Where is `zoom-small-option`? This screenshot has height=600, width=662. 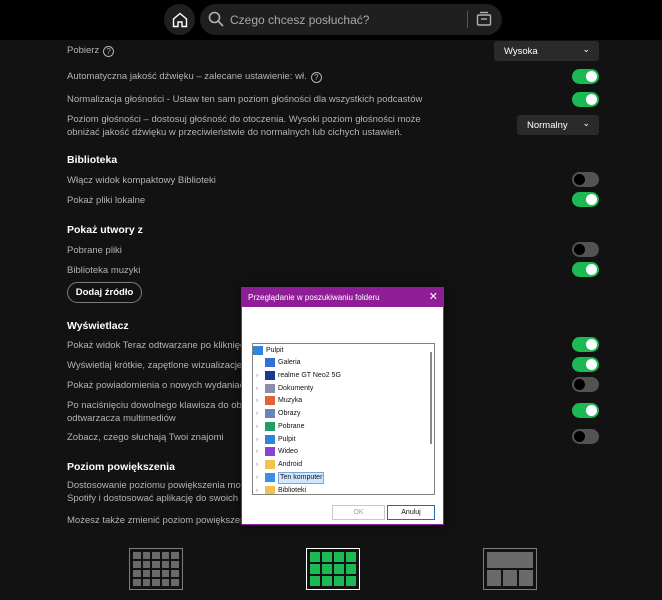
zoom-small-option is located at coordinates (156, 569).